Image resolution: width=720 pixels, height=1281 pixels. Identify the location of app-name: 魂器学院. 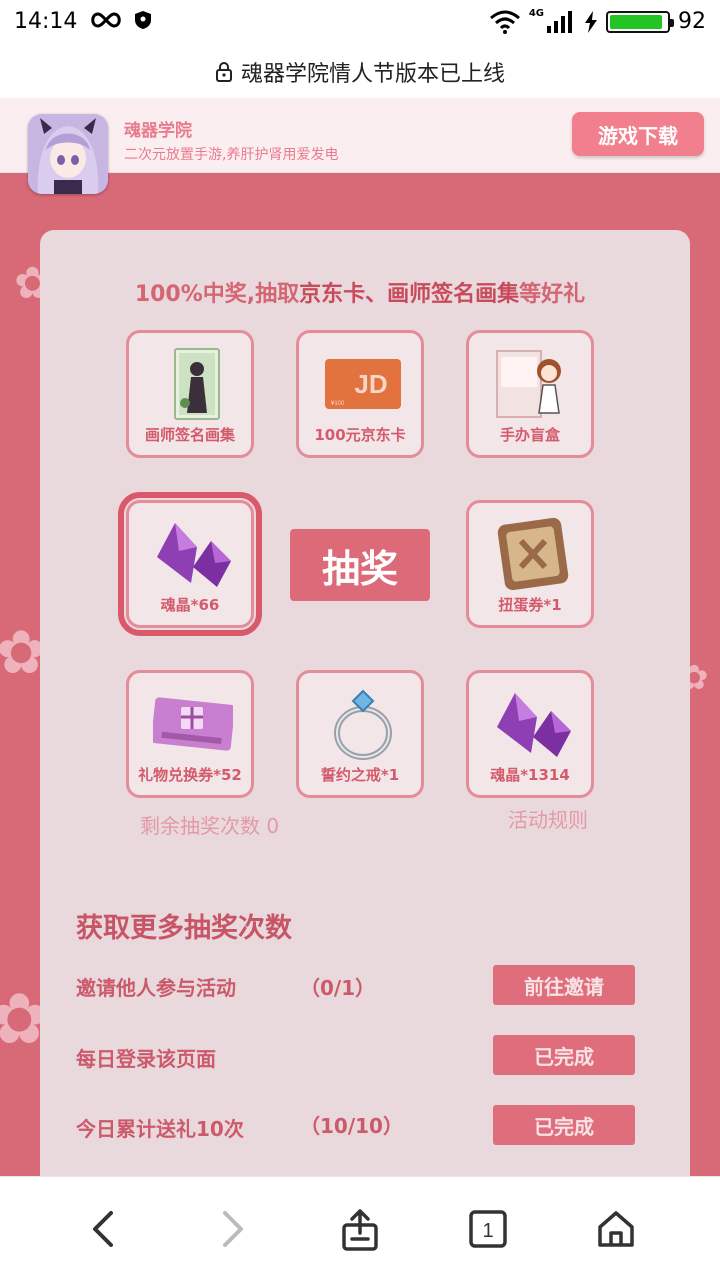
(158, 131).